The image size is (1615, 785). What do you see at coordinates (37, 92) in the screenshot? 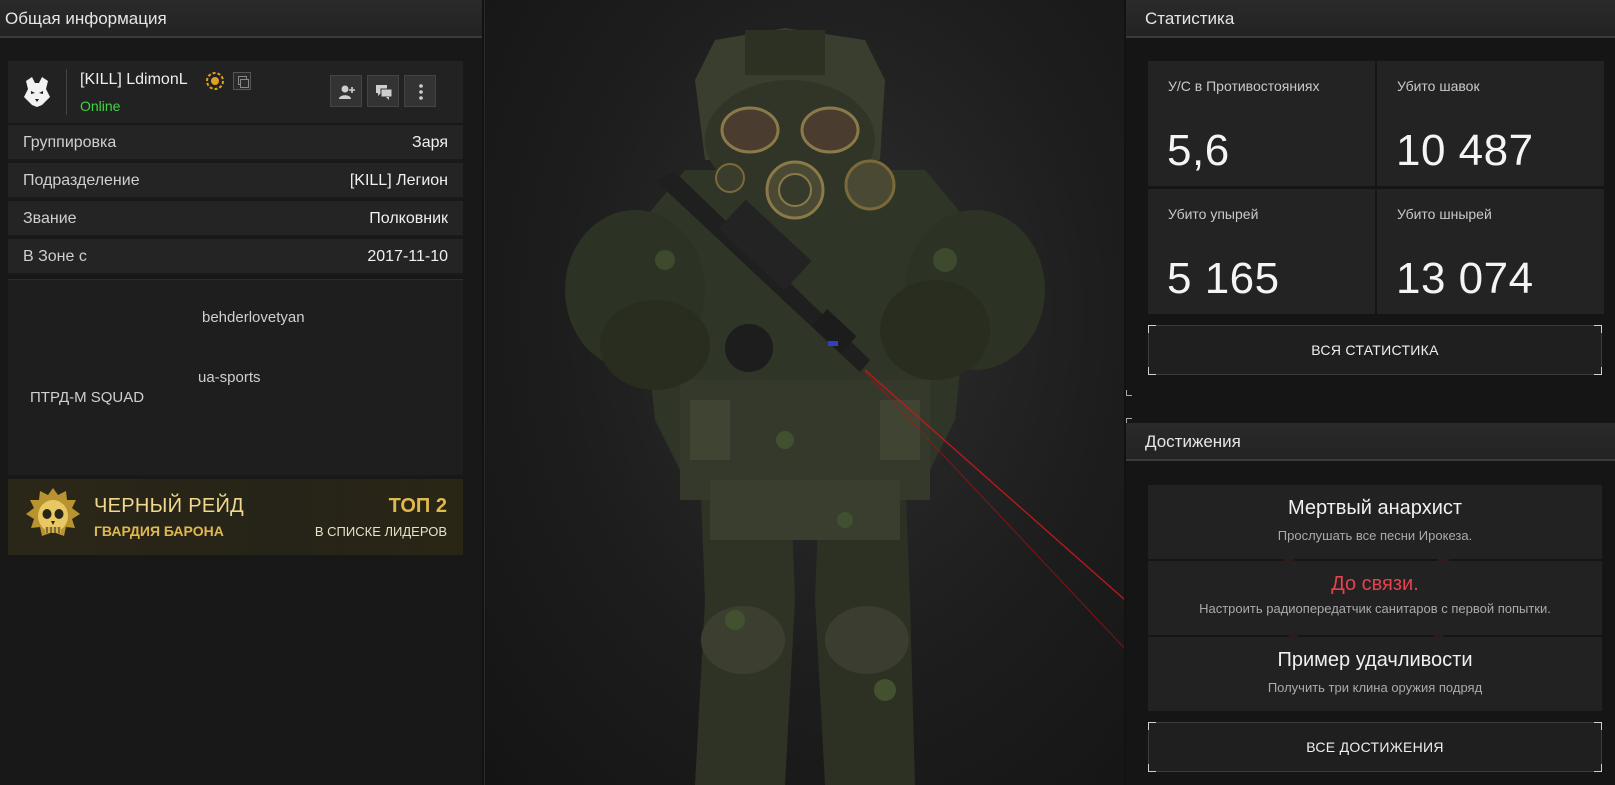
I see `wolf-icon` at bounding box center [37, 92].